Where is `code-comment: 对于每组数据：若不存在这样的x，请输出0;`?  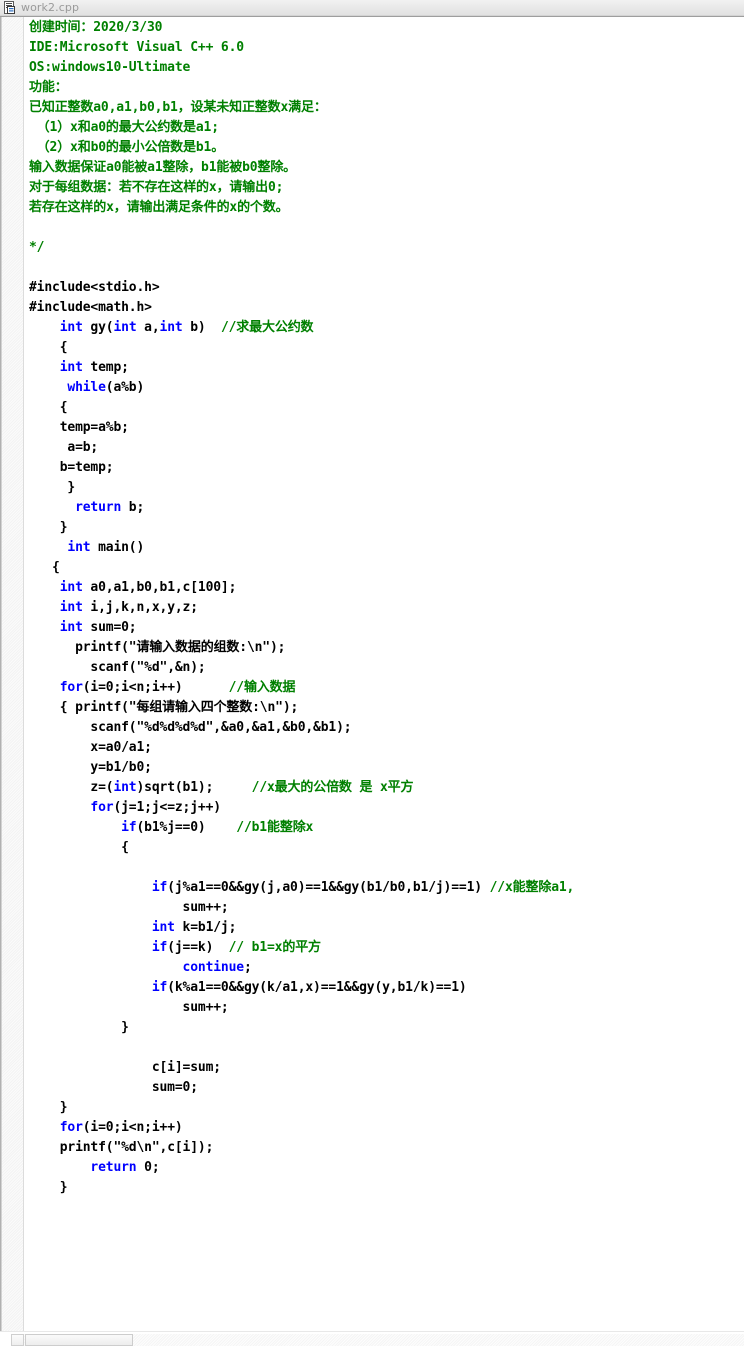
code-comment: 对于每组数据：若不存在这样的x，请输出0; is located at coordinates (156, 187).